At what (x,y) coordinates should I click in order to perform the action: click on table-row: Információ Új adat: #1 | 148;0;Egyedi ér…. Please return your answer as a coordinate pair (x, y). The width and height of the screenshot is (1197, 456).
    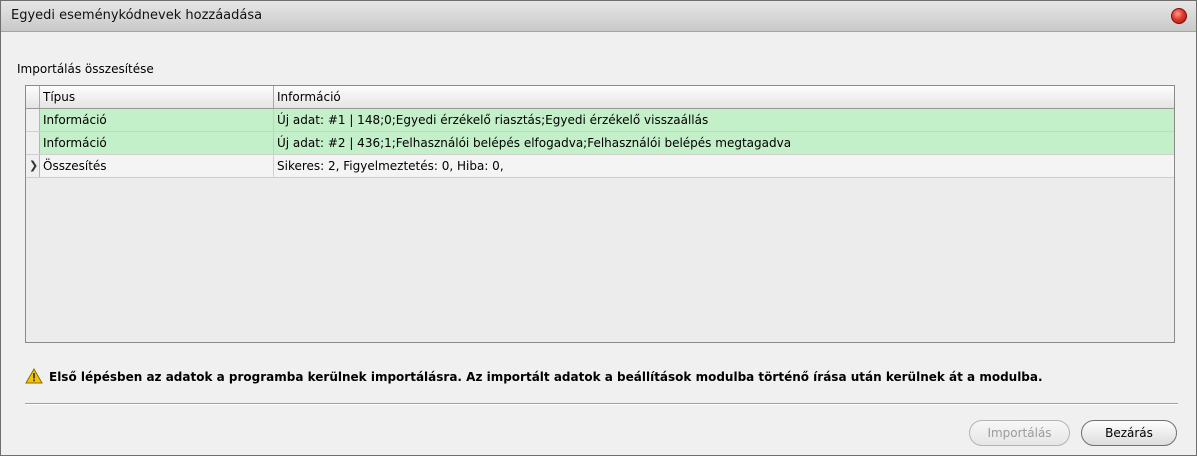
    Looking at the image, I should click on (600, 120).